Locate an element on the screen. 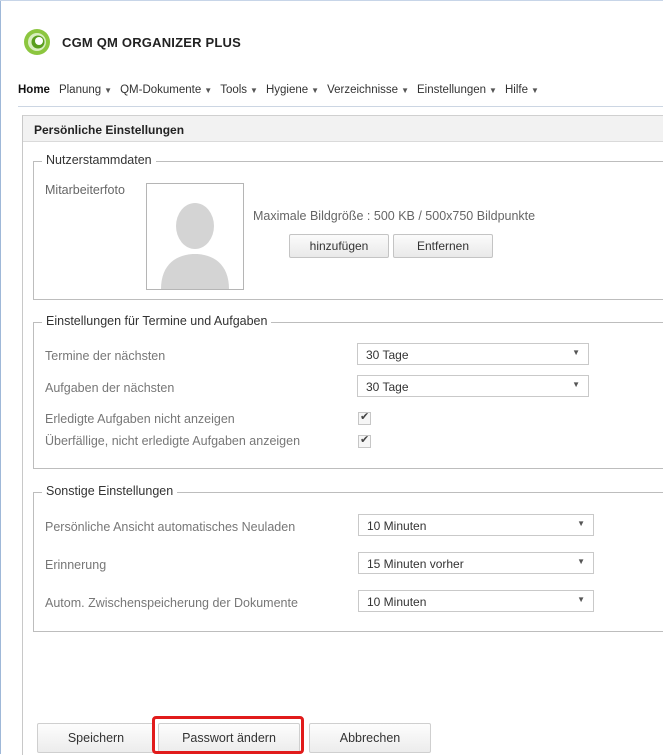 This screenshot has height=755, width=663. nav-item-home: Home is located at coordinates (34, 90).